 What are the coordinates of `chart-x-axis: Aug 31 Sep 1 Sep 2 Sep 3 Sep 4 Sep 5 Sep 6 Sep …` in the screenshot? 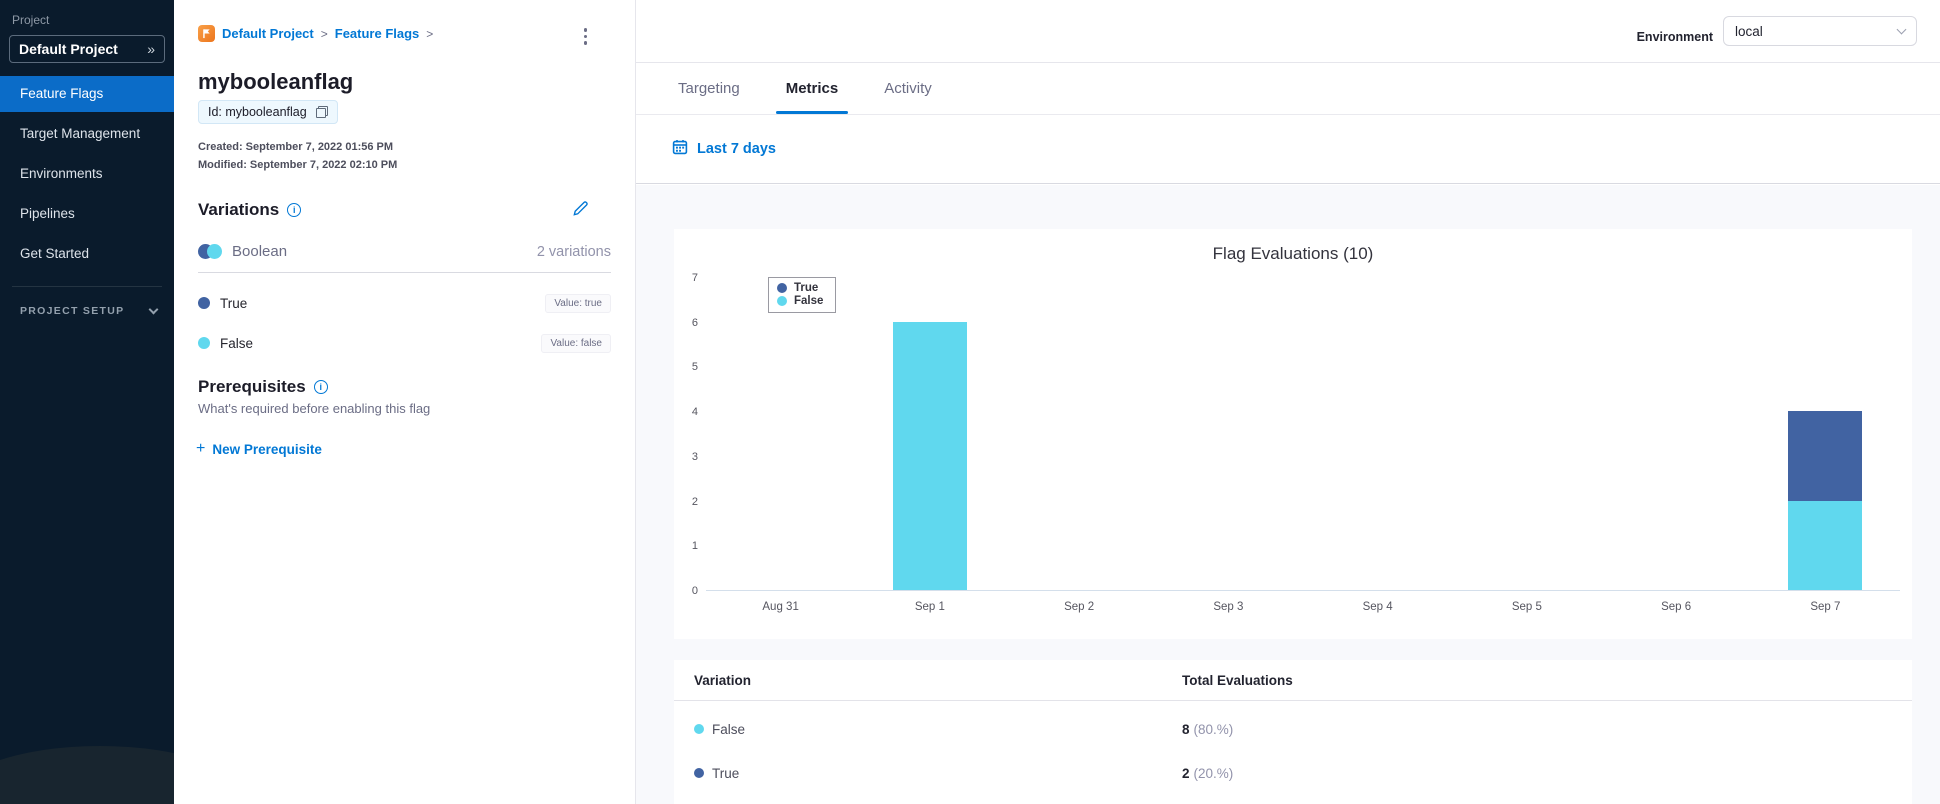 It's located at (1303, 607).